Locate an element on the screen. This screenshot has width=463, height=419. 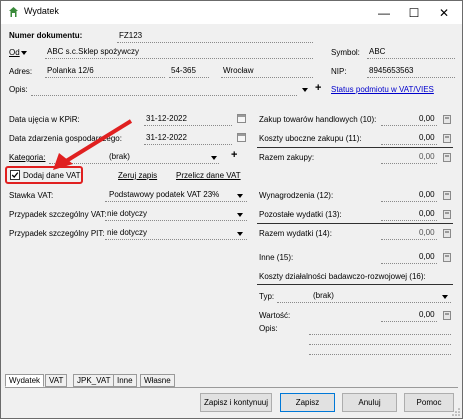
wartosc-field: 0,00 is located at coordinates (427, 315).